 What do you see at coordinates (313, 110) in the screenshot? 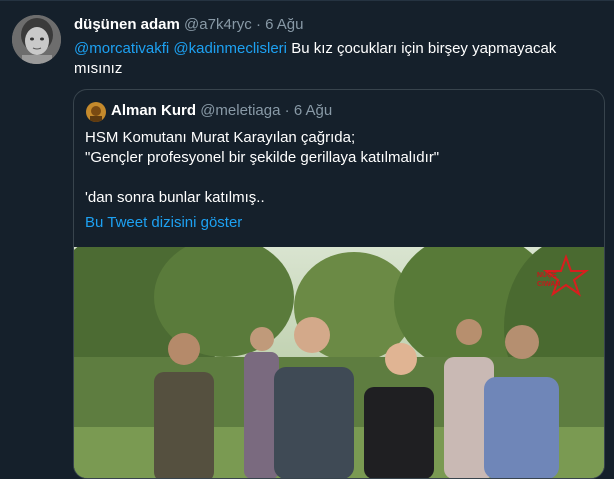
I see `quoted-date: 6 Ağu` at bounding box center [313, 110].